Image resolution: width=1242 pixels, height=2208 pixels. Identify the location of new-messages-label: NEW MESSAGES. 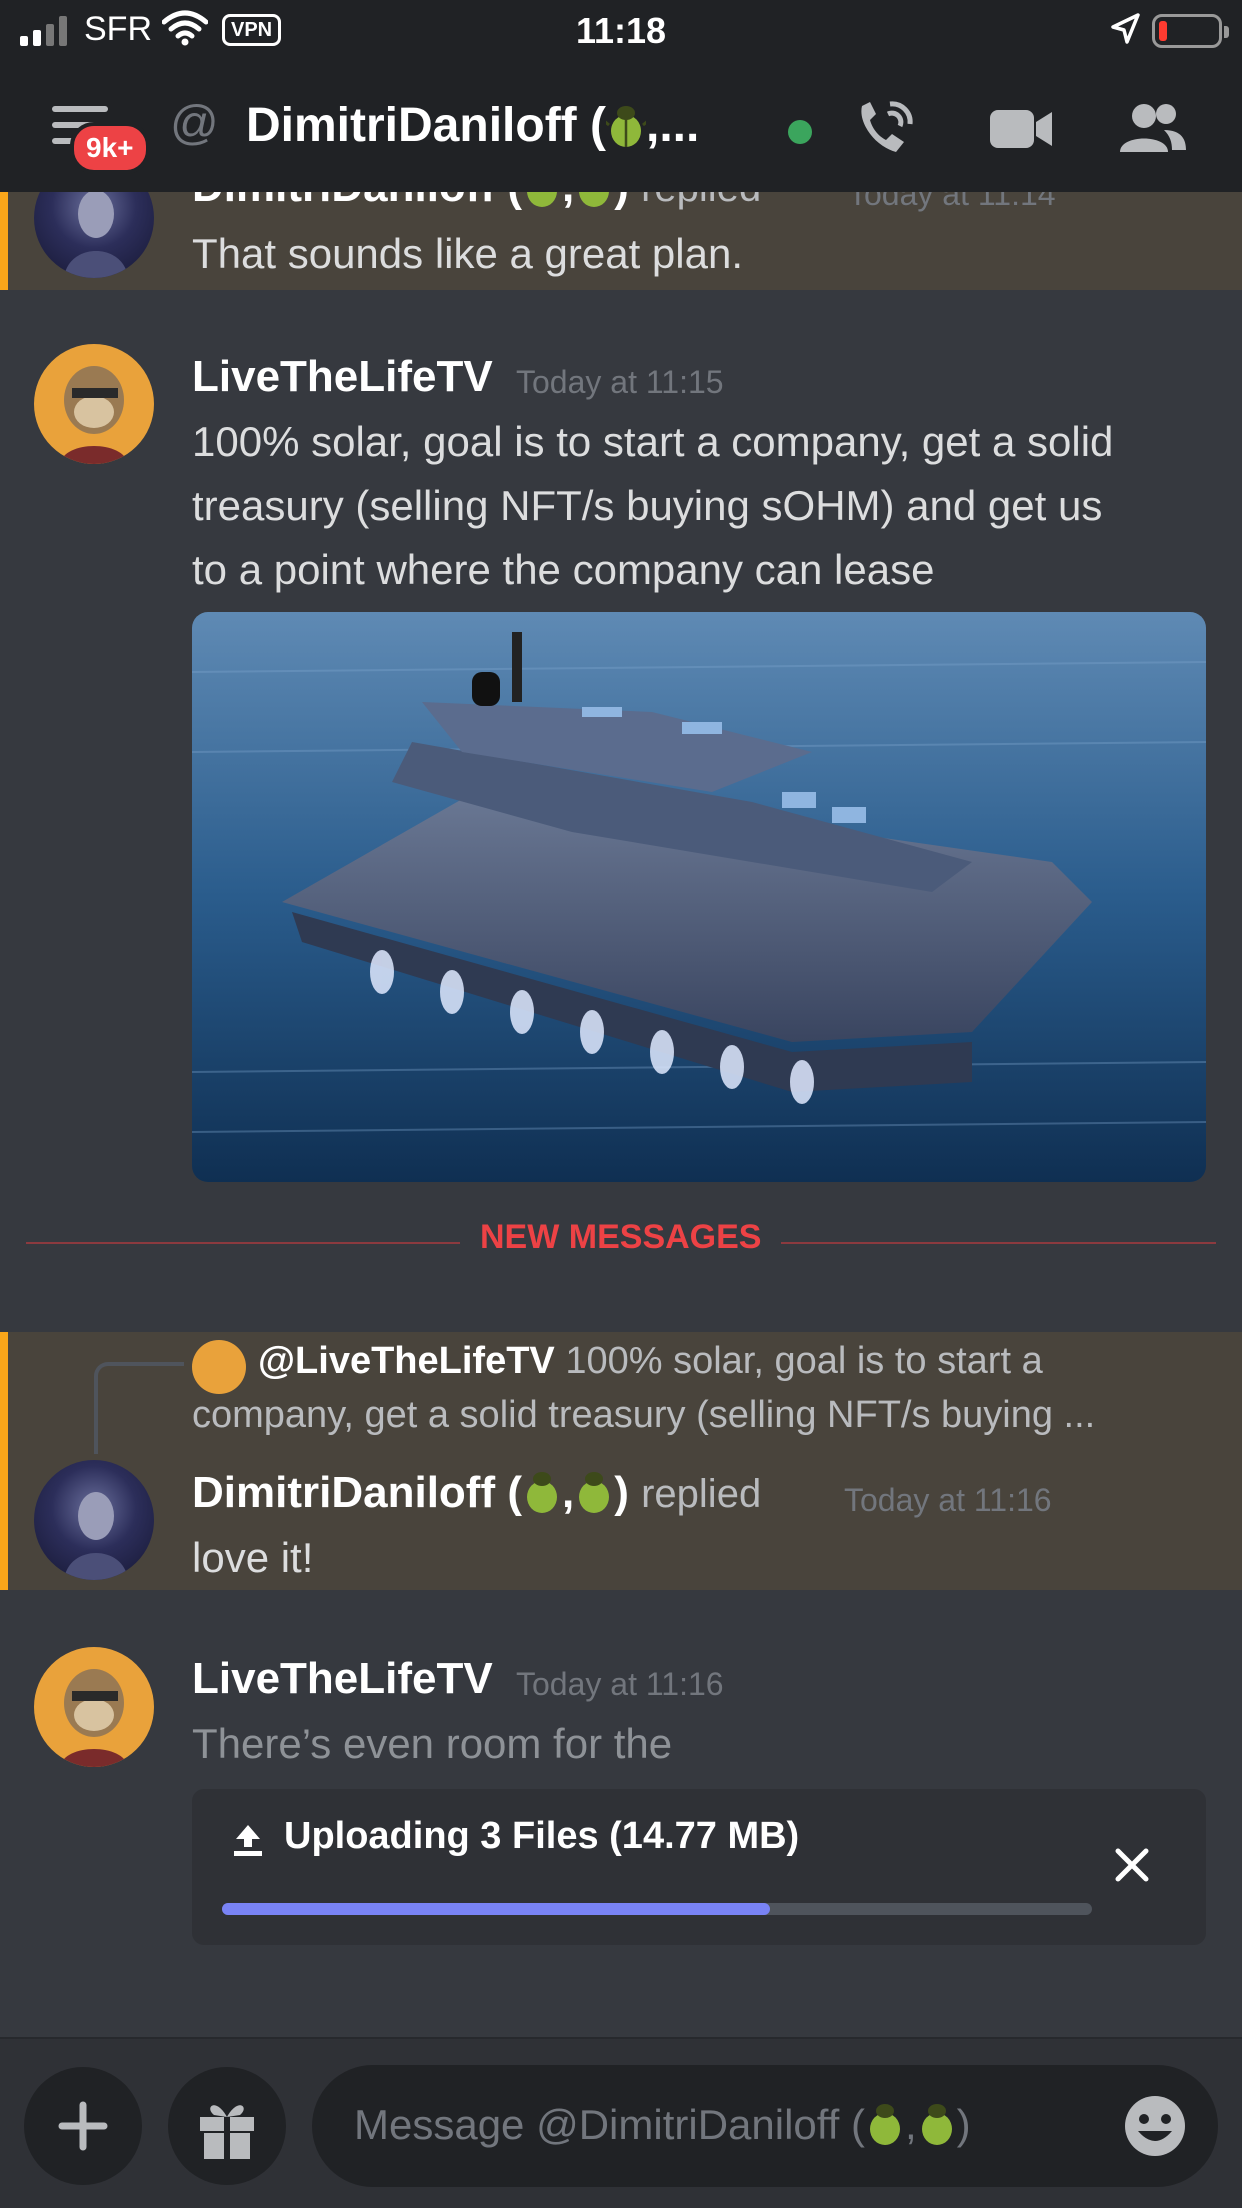
(621, 1237).